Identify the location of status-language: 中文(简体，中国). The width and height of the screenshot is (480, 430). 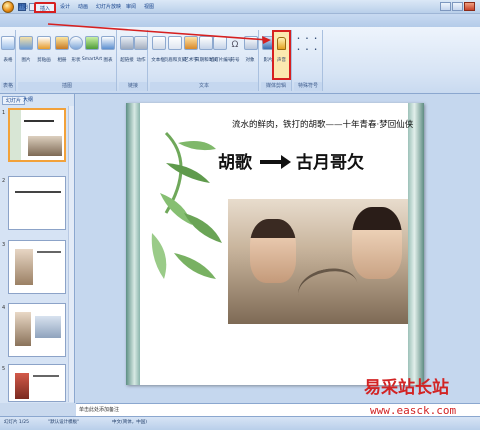
(130, 422).